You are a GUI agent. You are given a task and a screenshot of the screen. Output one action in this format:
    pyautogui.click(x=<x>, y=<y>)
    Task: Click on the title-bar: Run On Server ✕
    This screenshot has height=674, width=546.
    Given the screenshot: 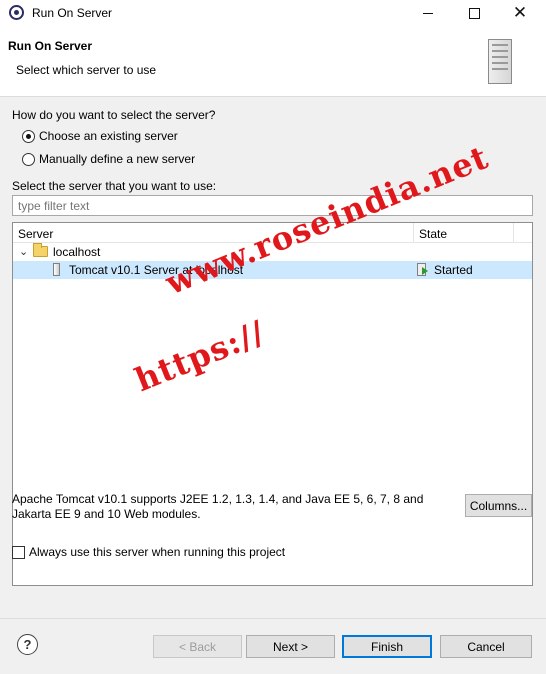 What is the action you would take?
    pyautogui.click(x=273, y=13)
    